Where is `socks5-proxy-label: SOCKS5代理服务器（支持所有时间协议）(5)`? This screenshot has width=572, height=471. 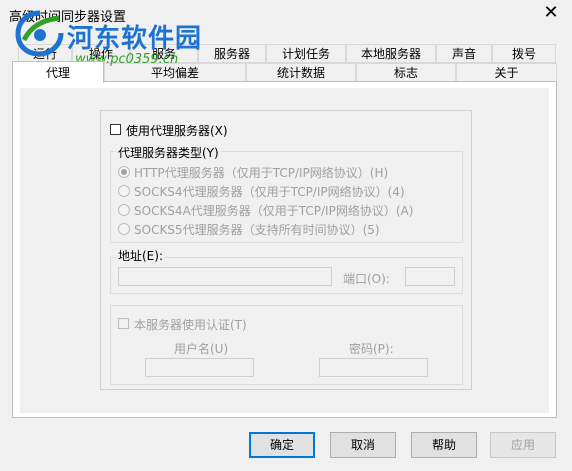 socks5-proxy-label: SOCKS5代理服务器（支持所有时间协议）(5) is located at coordinates (257, 229).